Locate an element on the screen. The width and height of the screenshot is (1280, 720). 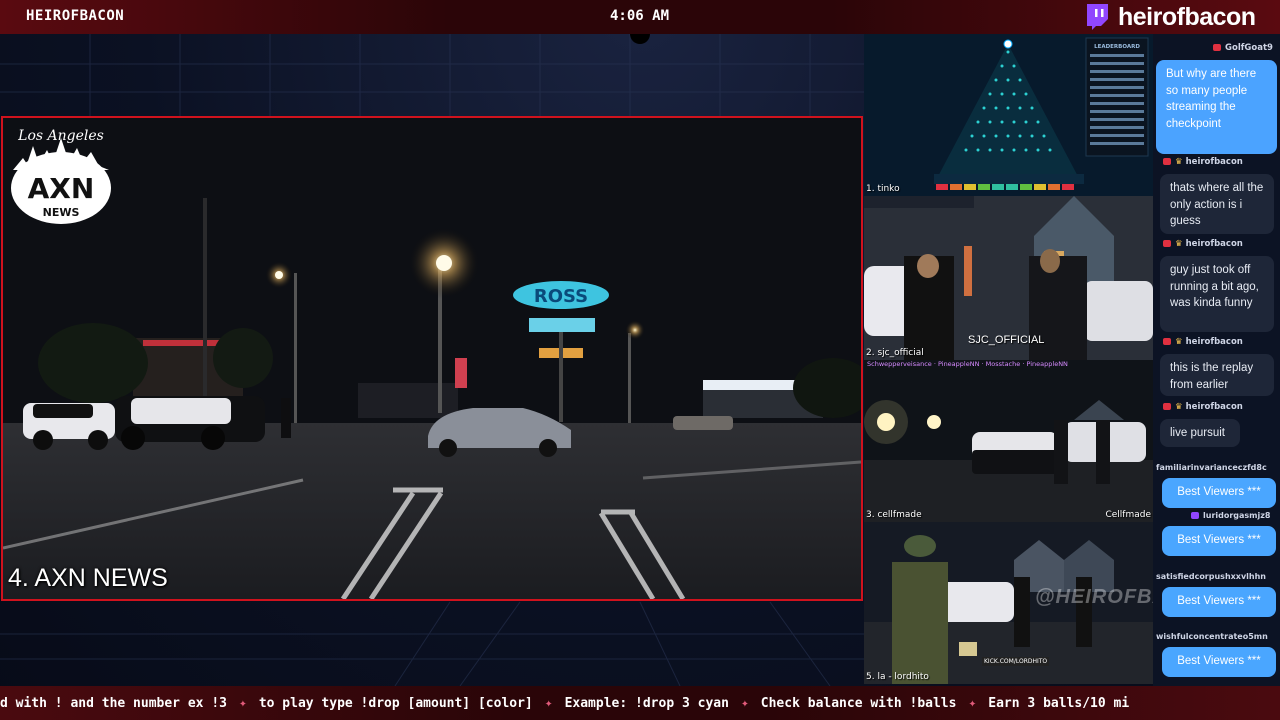
chat-username: GolfGoat9 is located at coordinates (1249, 48).